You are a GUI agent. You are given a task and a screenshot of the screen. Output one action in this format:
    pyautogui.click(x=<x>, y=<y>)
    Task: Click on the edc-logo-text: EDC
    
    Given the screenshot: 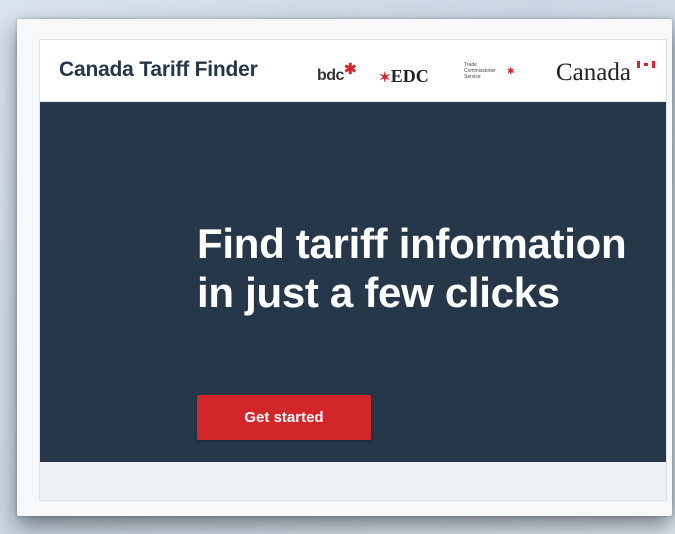 What is the action you would take?
    pyautogui.click(x=409, y=76)
    